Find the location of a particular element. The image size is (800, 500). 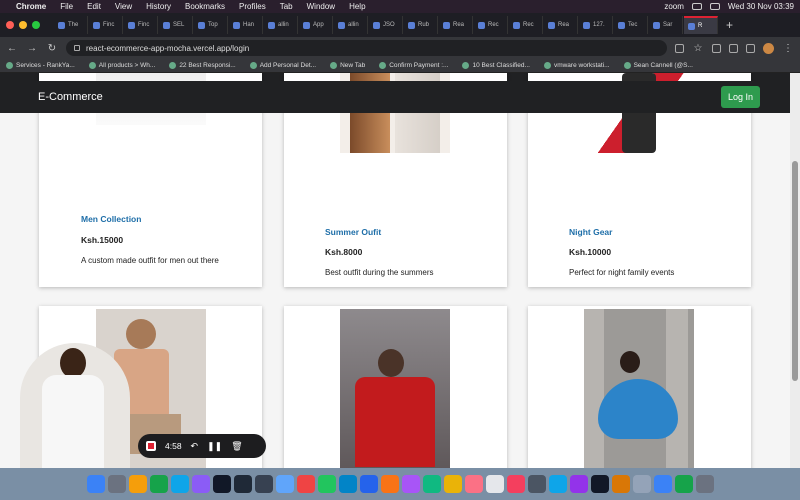

menu-window: Window is located at coordinates (321, 6).